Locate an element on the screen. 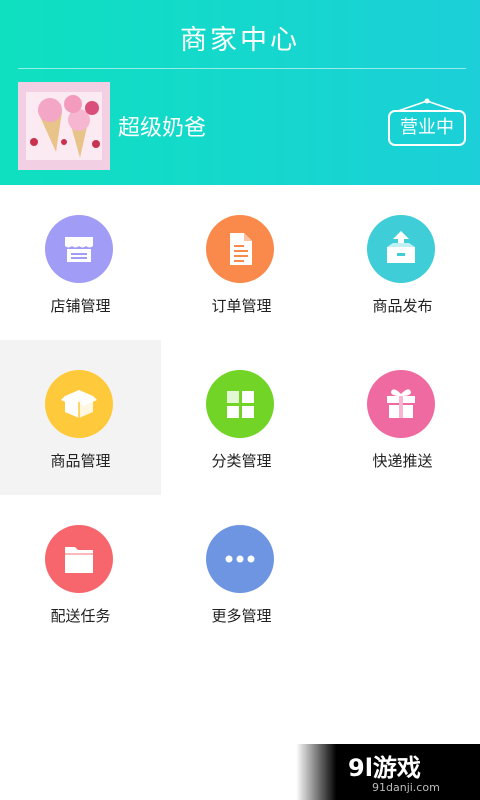  folder-icon is located at coordinates (79, 559).